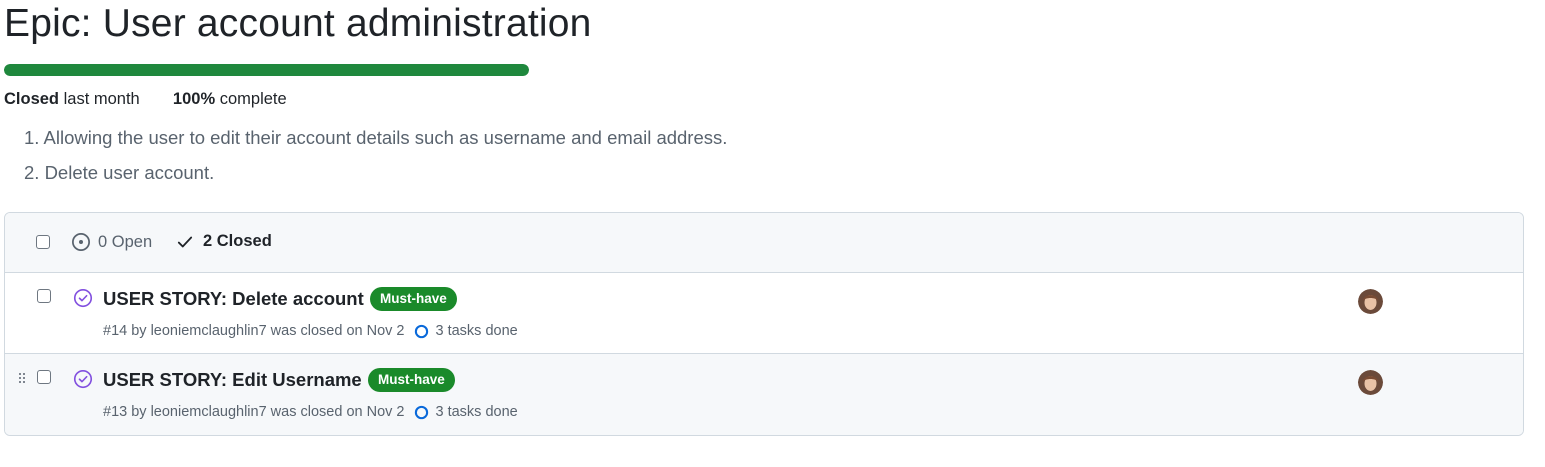 Image resolution: width=1545 pixels, height=467 pixels. What do you see at coordinates (101, 99) in the screenshot?
I see `status-when: last month` at bounding box center [101, 99].